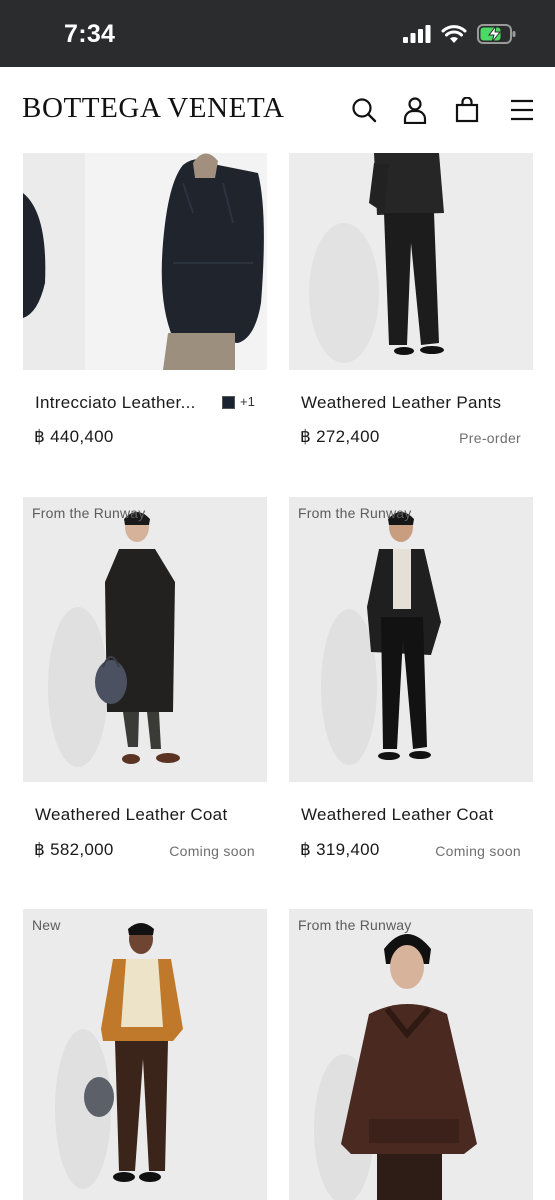 This screenshot has height=1200, width=555. What do you see at coordinates (467, 110) in the screenshot?
I see `shopping-bag-icon` at bounding box center [467, 110].